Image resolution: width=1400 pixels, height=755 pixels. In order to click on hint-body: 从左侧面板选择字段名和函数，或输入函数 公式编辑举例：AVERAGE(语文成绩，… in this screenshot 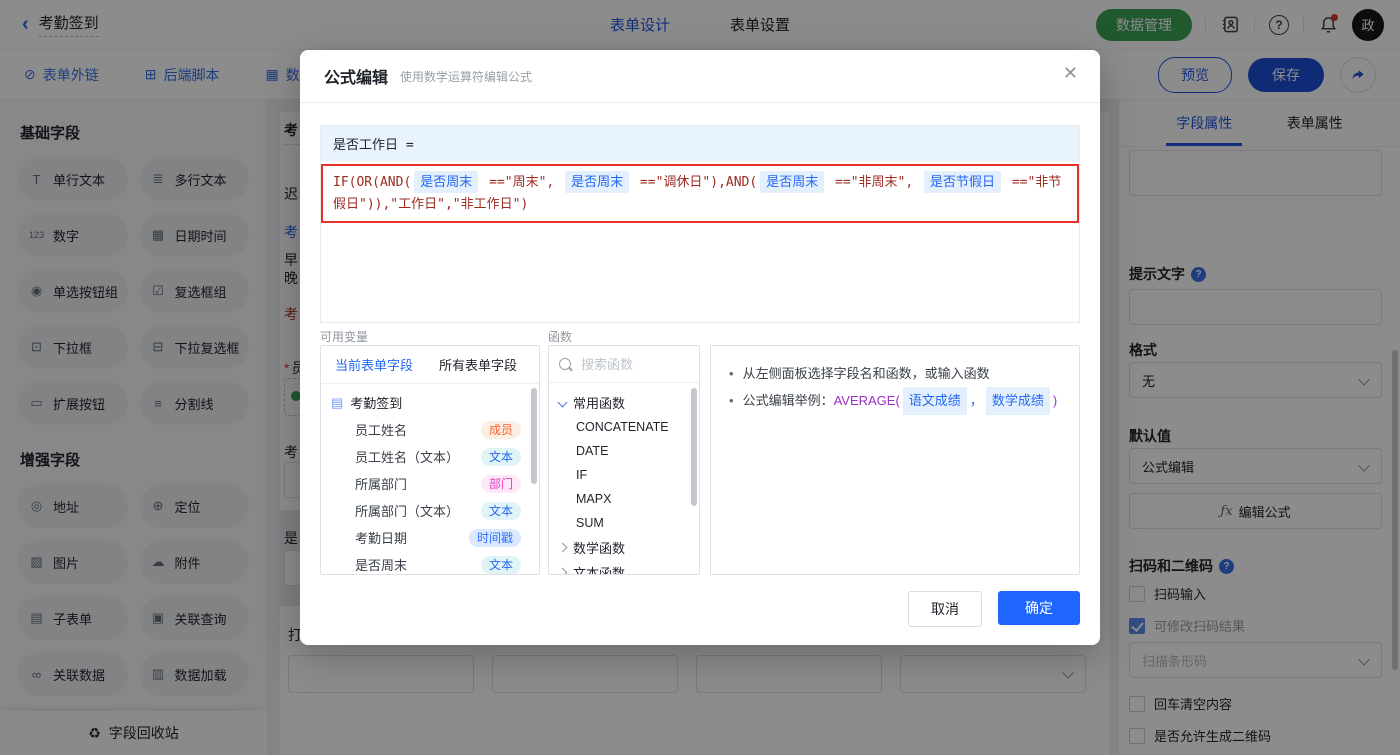, I will do `click(895, 387)`.